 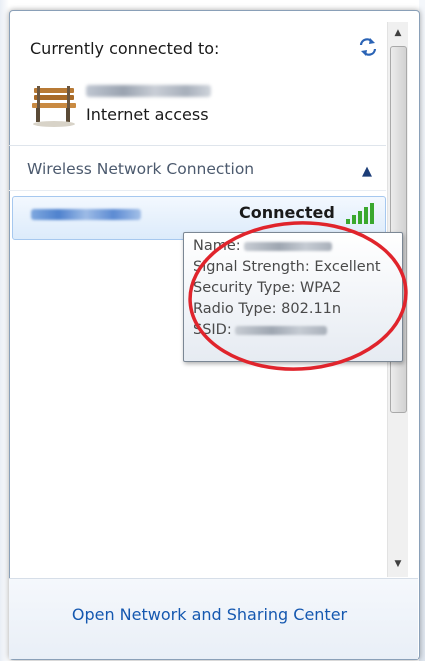 I want to click on tooltip-ssid-label: SSID:, so click(x=212, y=330).